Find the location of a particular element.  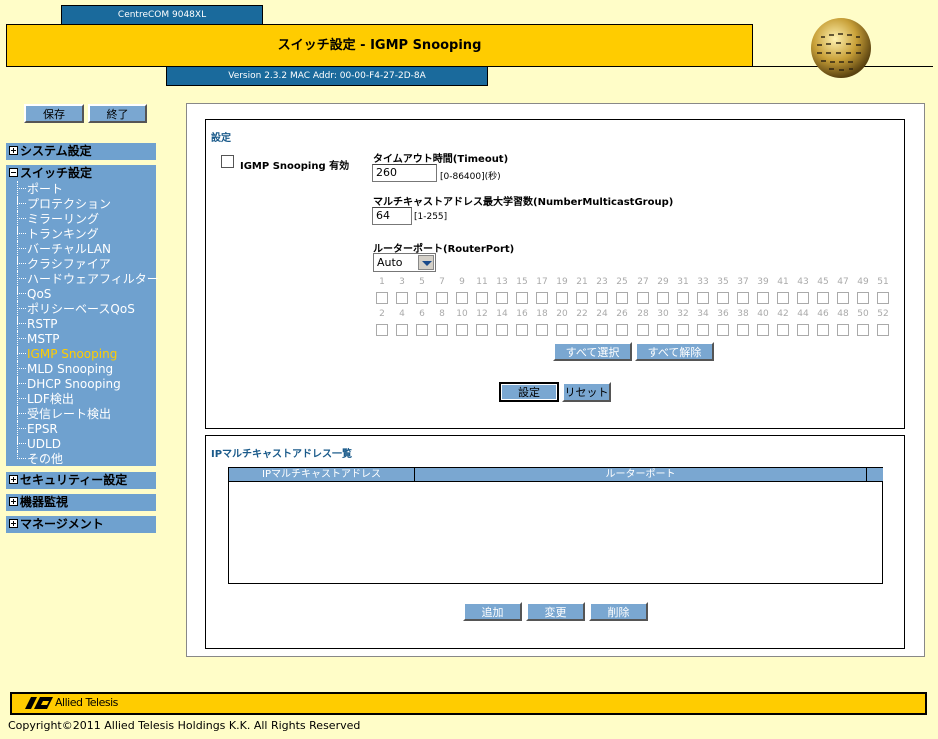

settings-heading: 設定 is located at coordinates (221, 138).